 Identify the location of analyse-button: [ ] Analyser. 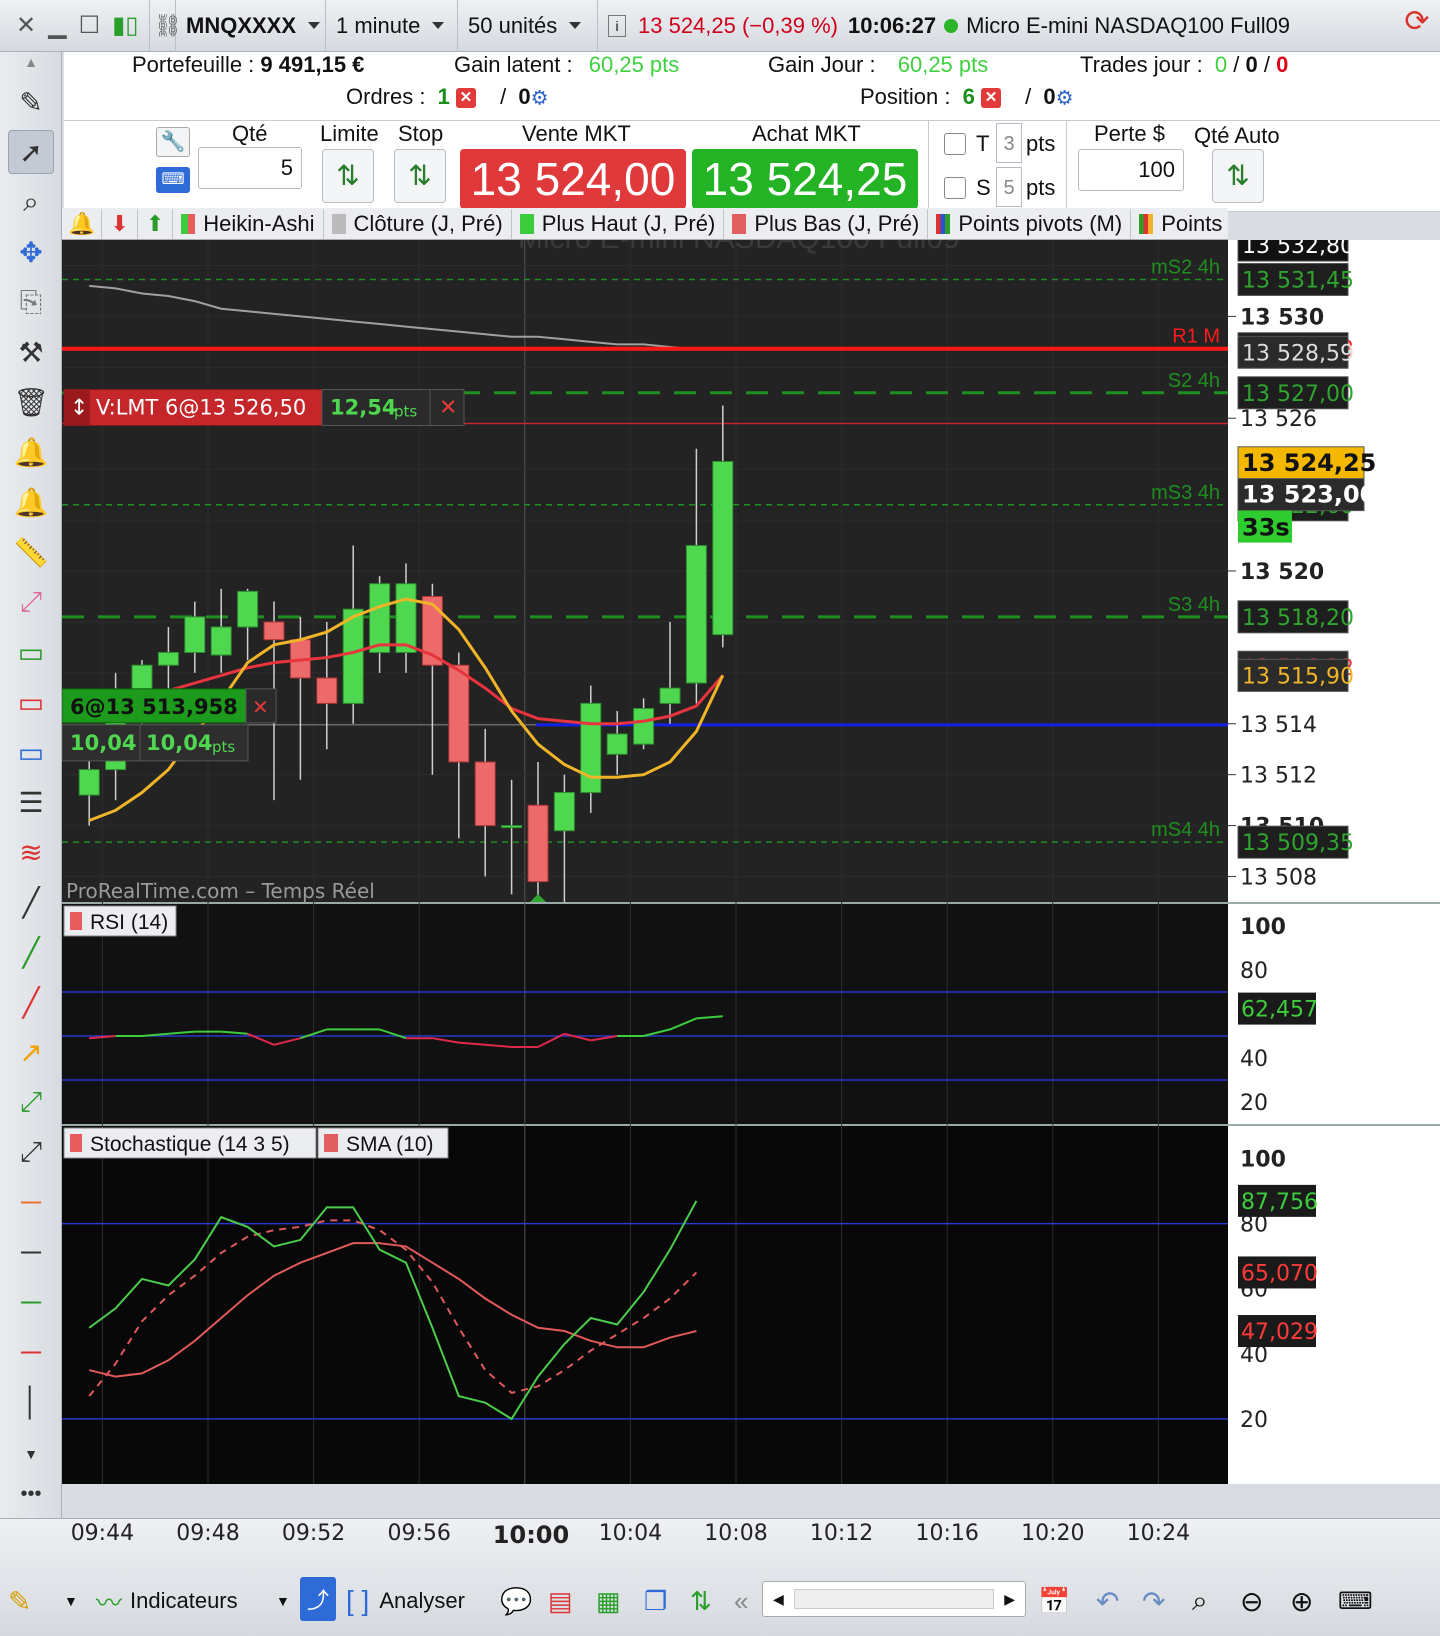
(405, 1601).